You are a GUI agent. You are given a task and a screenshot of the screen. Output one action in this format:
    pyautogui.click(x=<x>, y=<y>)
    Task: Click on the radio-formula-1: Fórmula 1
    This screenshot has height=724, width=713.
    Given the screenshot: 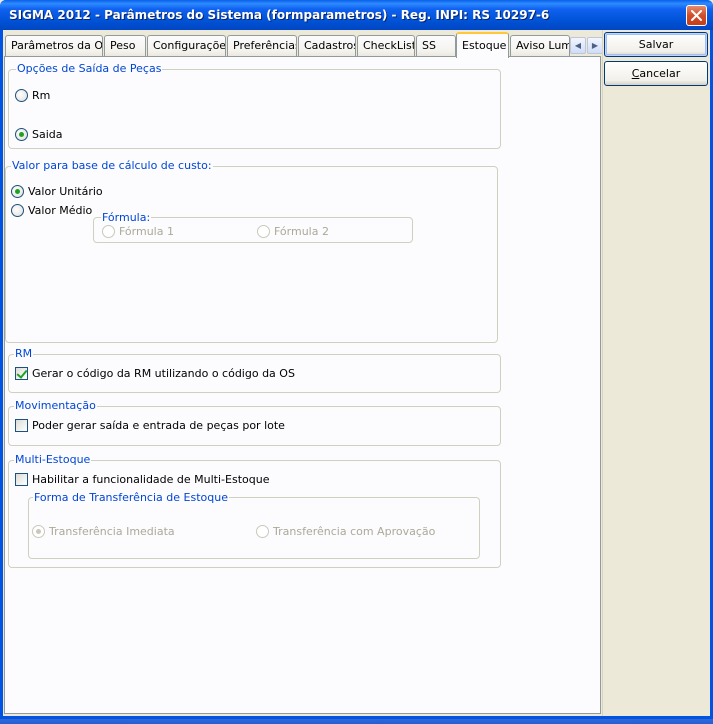 What is the action you would take?
    pyautogui.click(x=138, y=231)
    